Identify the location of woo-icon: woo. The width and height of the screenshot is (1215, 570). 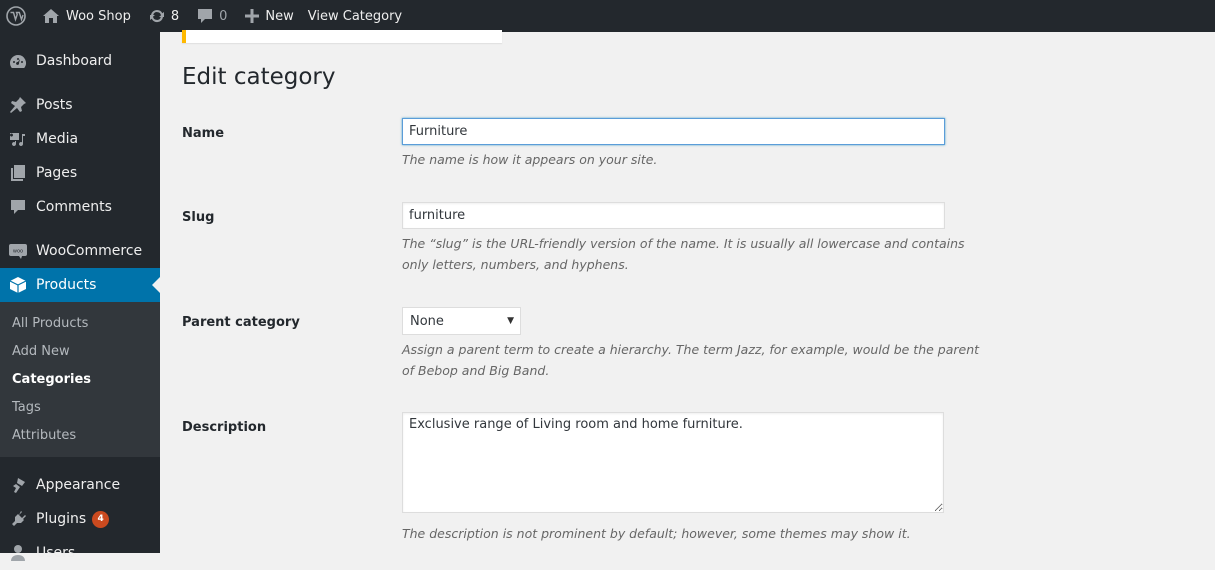
(18, 251).